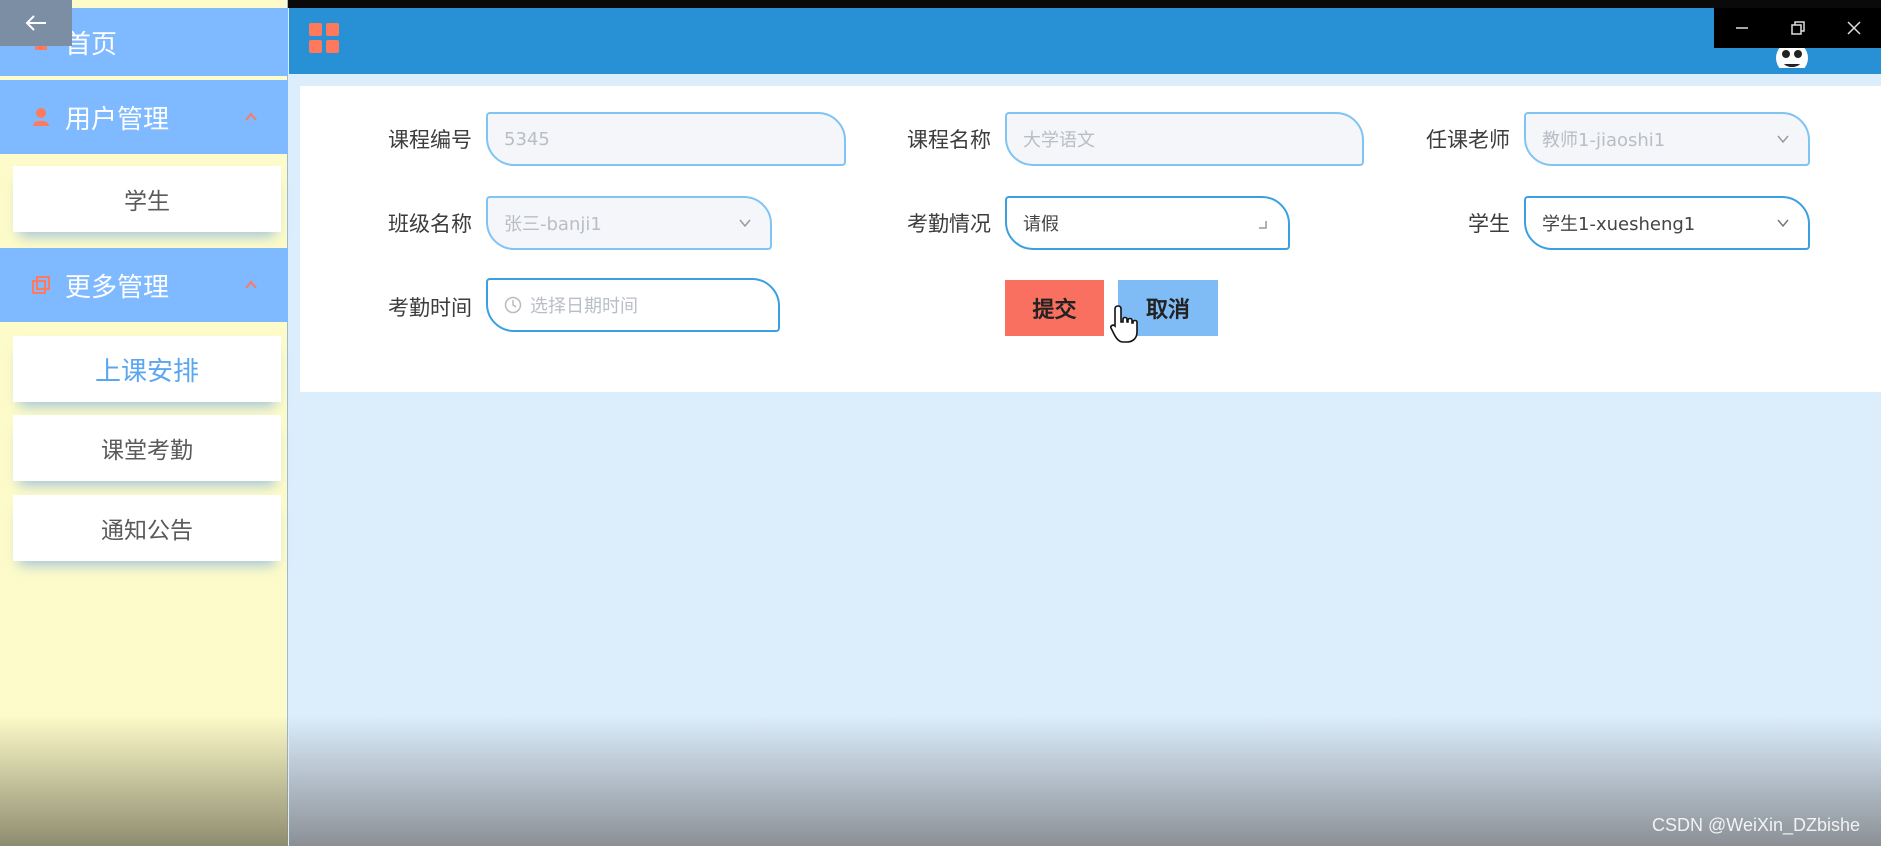 The height and width of the screenshot is (846, 1881). Describe the element at coordinates (430, 140) in the screenshot. I see `course-no-label: 课程编号` at that location.